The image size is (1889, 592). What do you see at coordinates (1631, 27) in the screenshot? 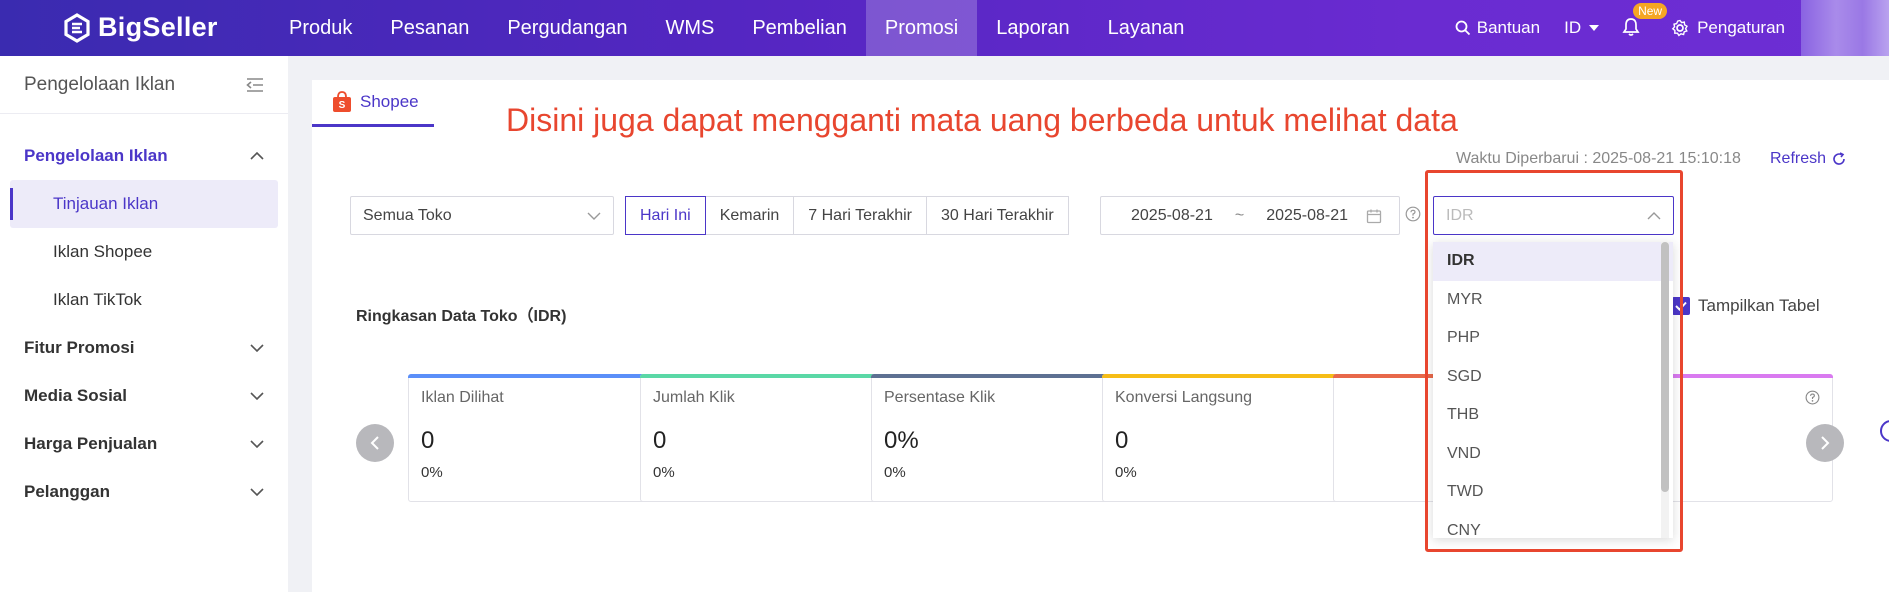
I see `bell-icon` at bounding box center [1631, 27].